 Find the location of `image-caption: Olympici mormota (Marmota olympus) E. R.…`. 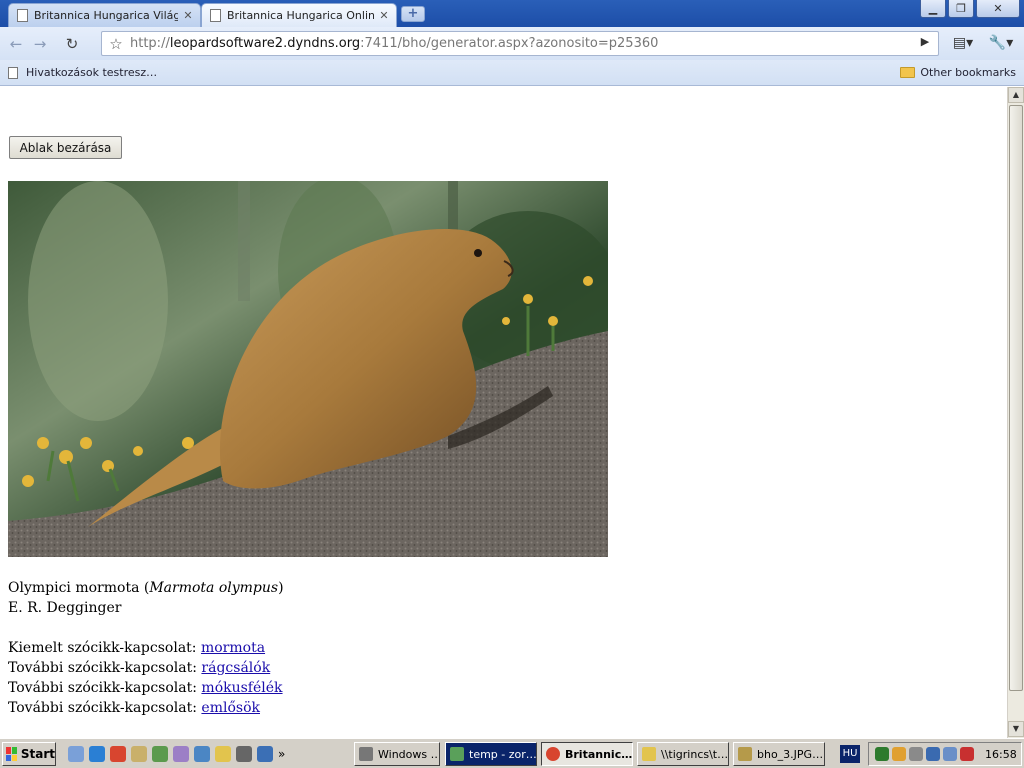

image-caption: Olympici mormota (Marmota olympus) E. R.… is located at coordinates (146, 598).